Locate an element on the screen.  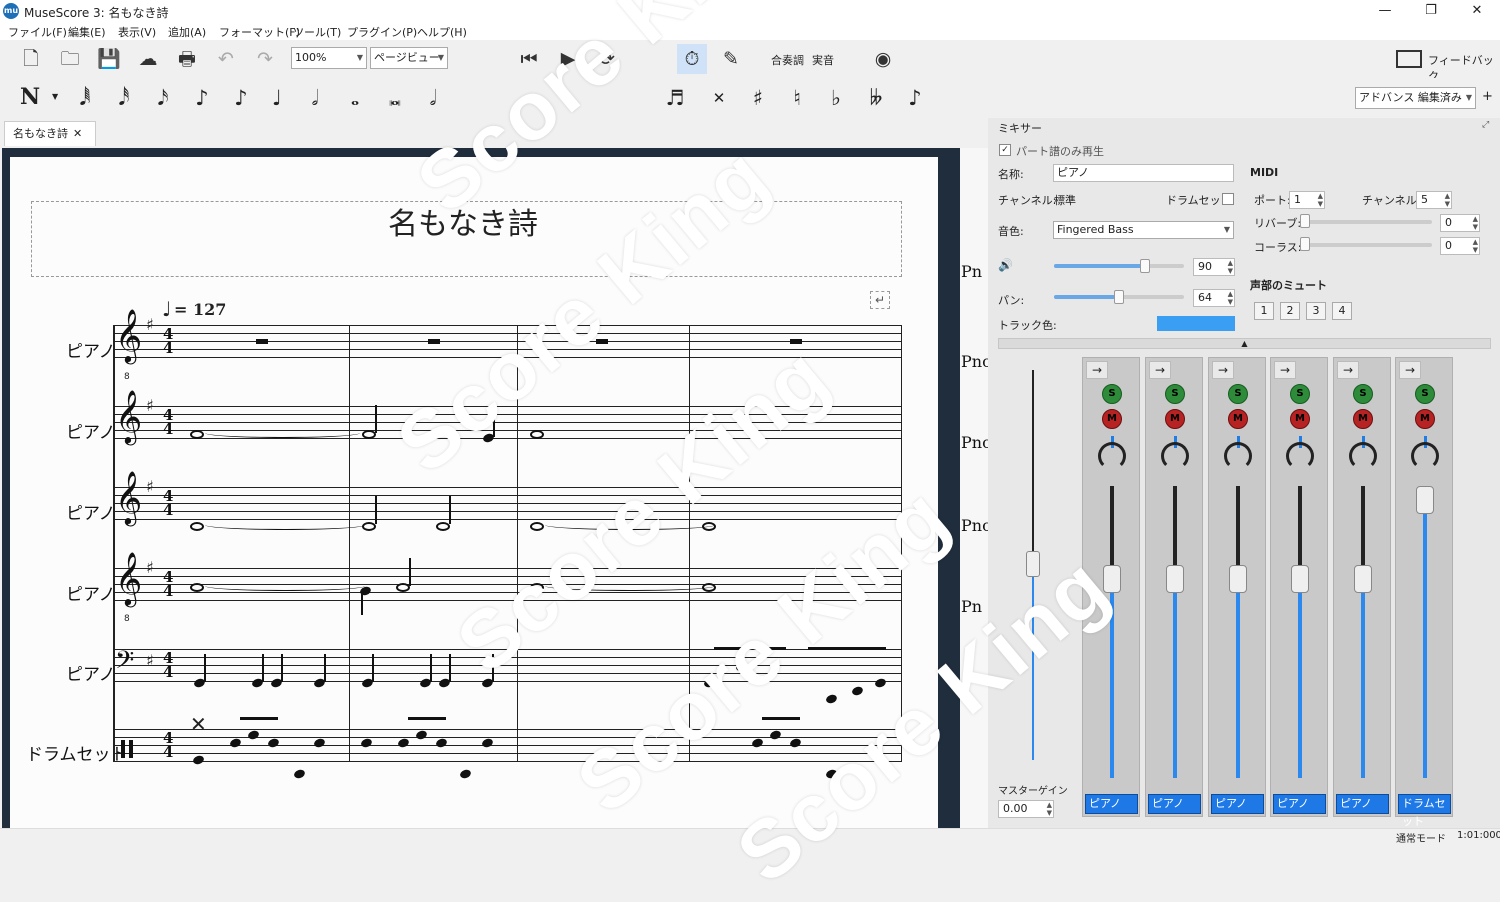
quarter-note-icon: ♩ is located at coordinates (277, 98).